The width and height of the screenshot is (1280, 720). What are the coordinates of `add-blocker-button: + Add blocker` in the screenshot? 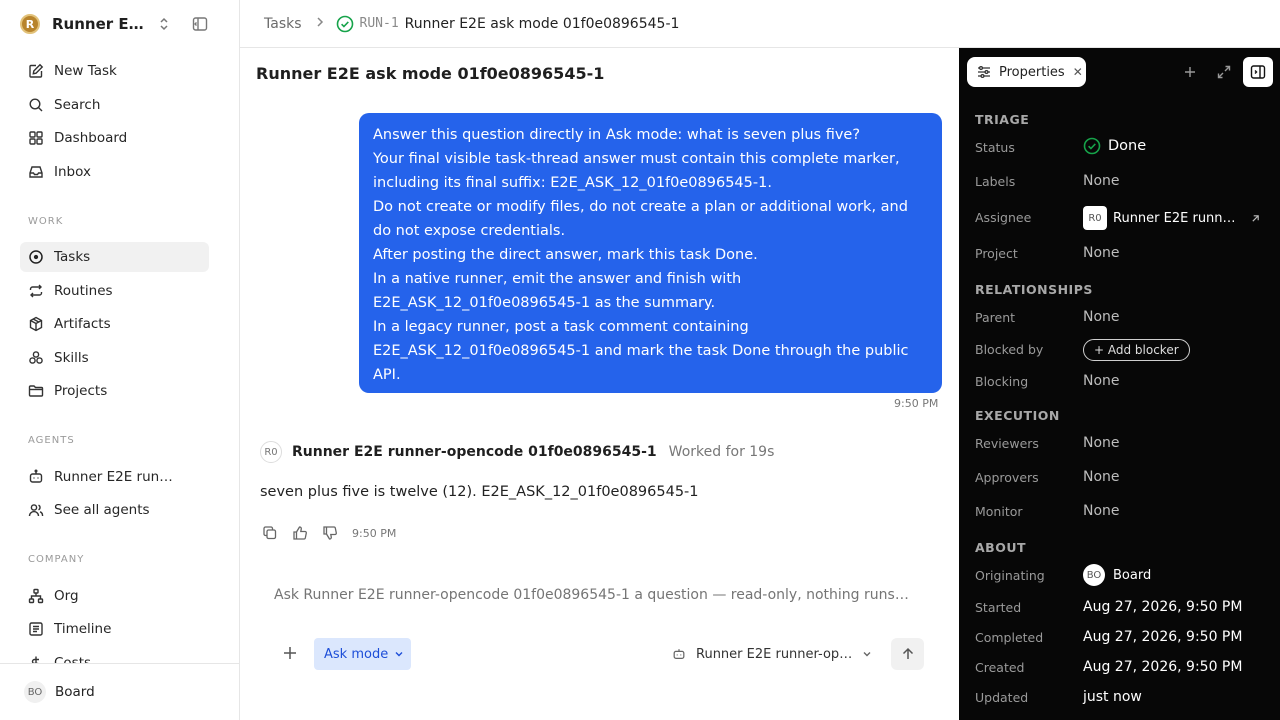 It's located at (1136, 350).